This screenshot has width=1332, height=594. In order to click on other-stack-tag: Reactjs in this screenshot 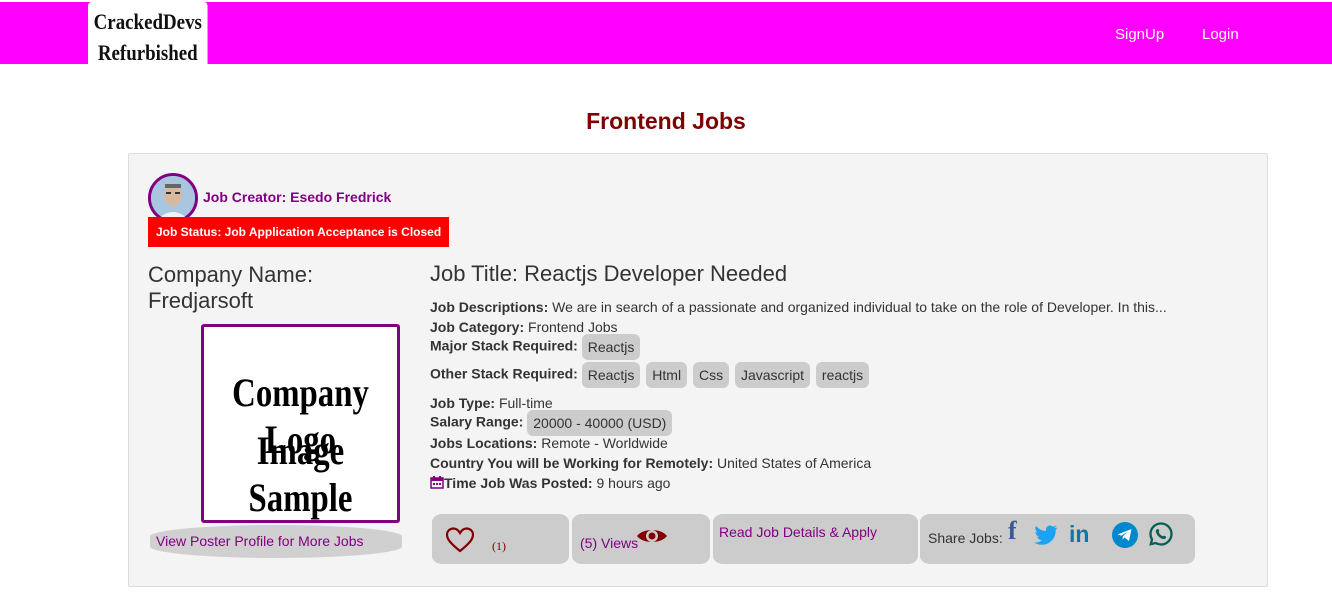, I will do `click(611, 375)`.